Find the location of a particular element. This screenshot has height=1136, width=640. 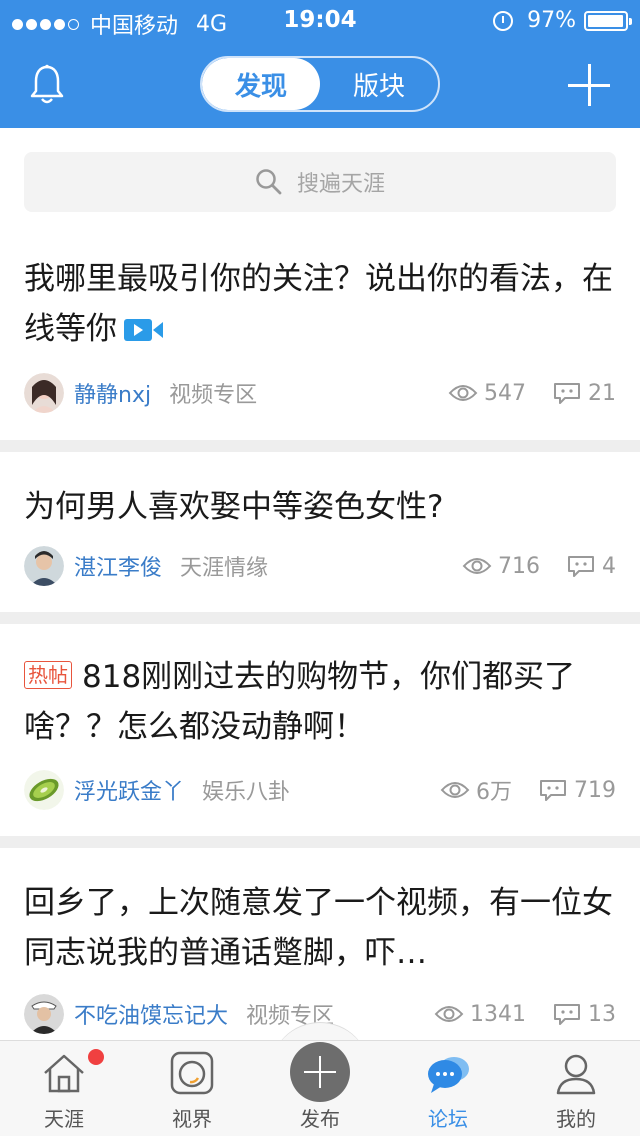

segment-control: 发现 版块 is located at coordinates (320, 84).